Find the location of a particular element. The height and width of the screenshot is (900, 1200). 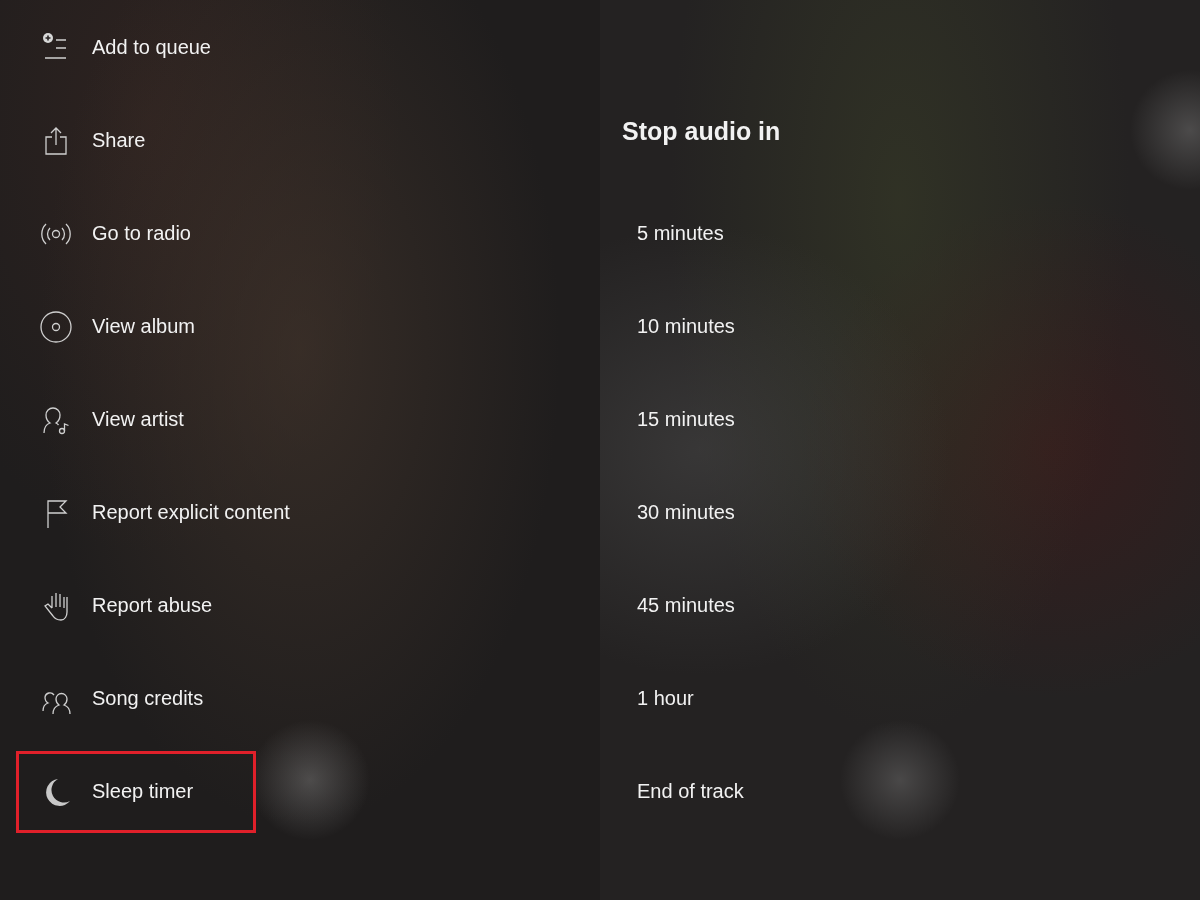

menu-item: Report explicit content is located at coordinates (165, 512).